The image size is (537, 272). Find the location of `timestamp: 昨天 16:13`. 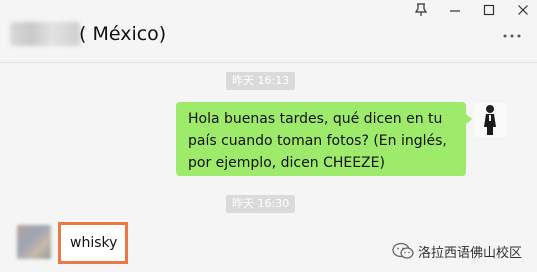

timestamp: 昨天 16:13 is located at coordinates (261, 81).